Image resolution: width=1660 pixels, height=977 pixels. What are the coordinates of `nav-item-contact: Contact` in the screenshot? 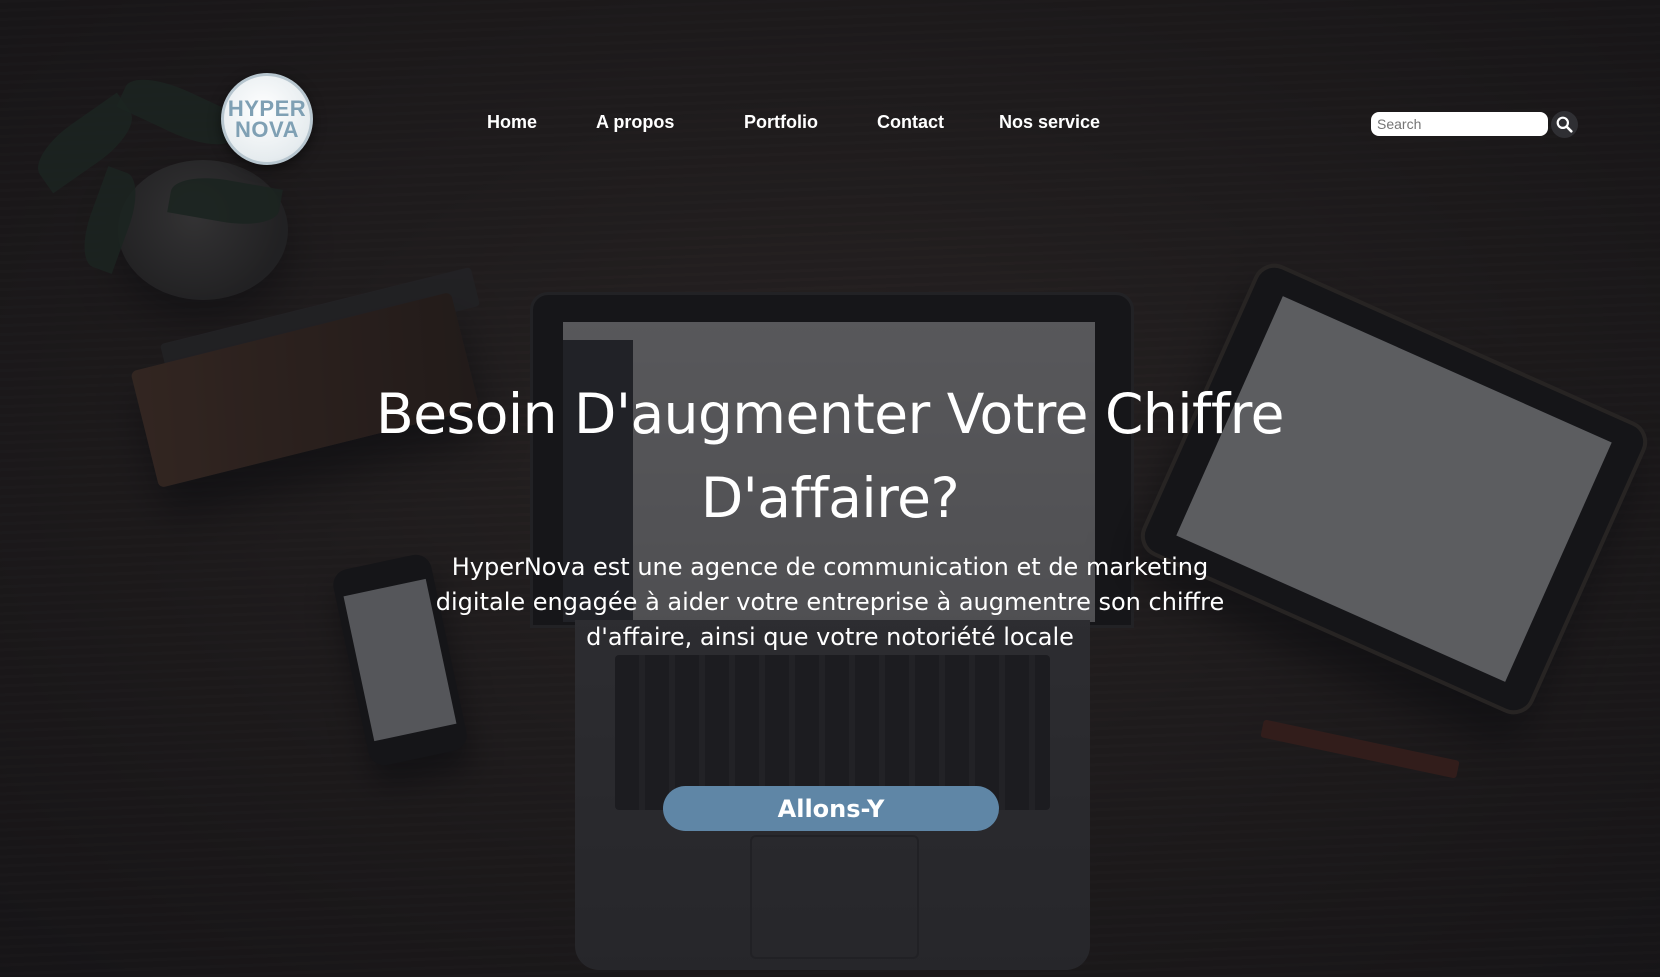 It's located at (910, 122).